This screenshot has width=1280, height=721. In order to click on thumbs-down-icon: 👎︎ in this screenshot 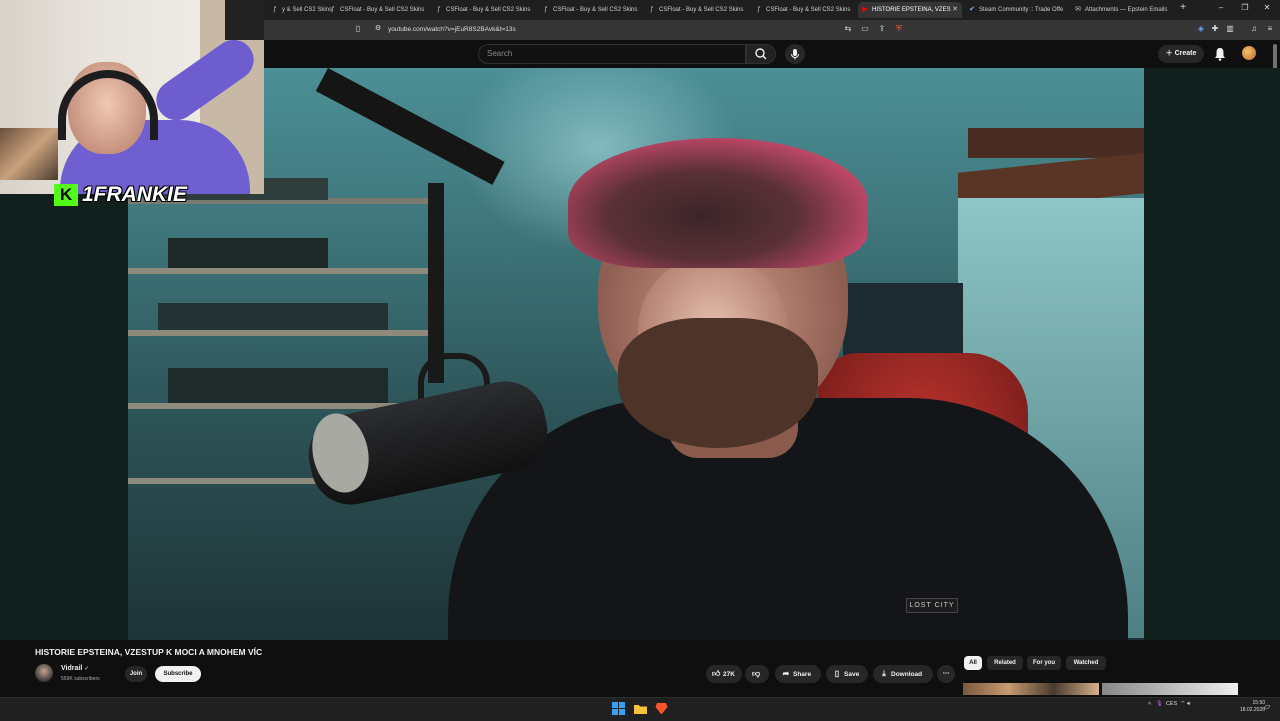, I will do `click(756, 673)`.